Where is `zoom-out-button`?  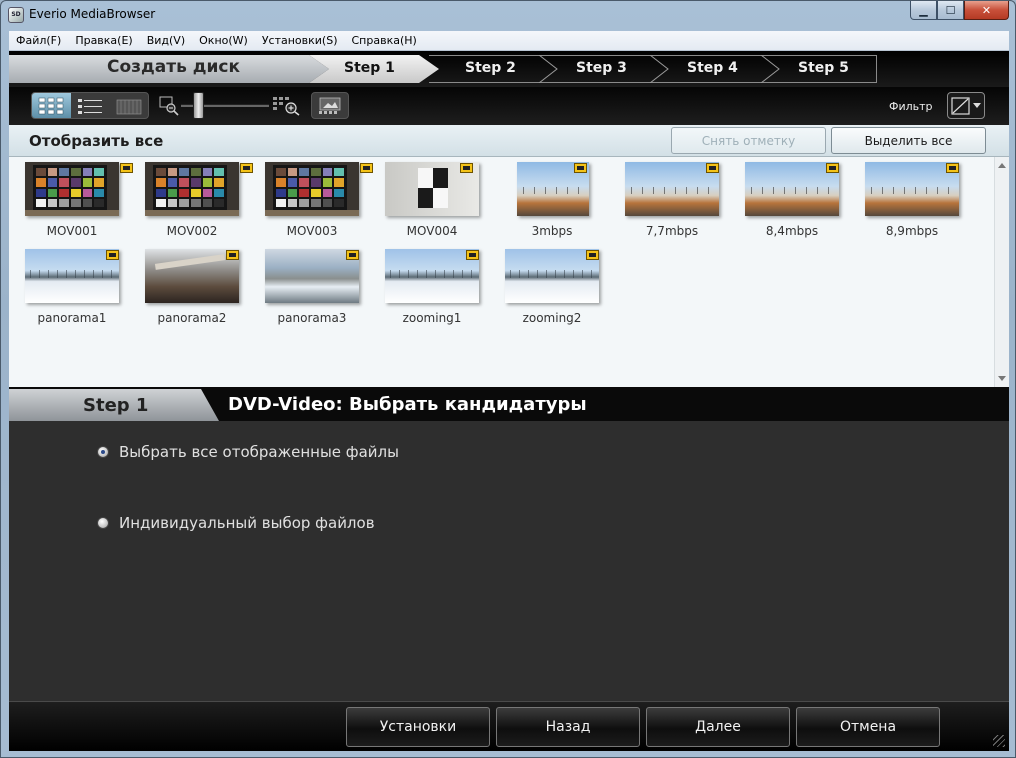
zoom-out-button is located at coordinates (169, 108).